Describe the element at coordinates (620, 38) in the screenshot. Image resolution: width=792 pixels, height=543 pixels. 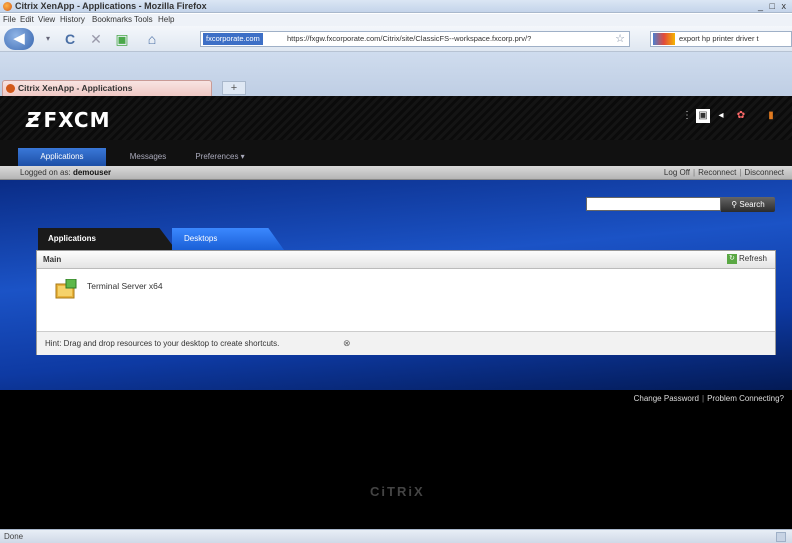
I see `bookmark-star-icon: ☆` at that location.